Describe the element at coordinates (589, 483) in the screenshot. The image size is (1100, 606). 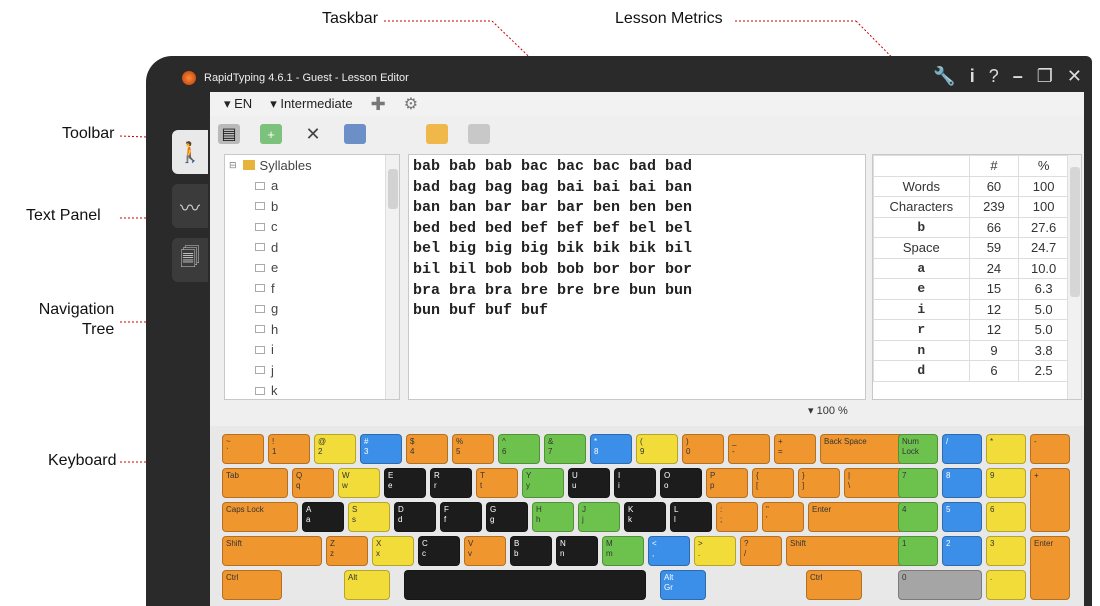
I see `key: U u` at that location.